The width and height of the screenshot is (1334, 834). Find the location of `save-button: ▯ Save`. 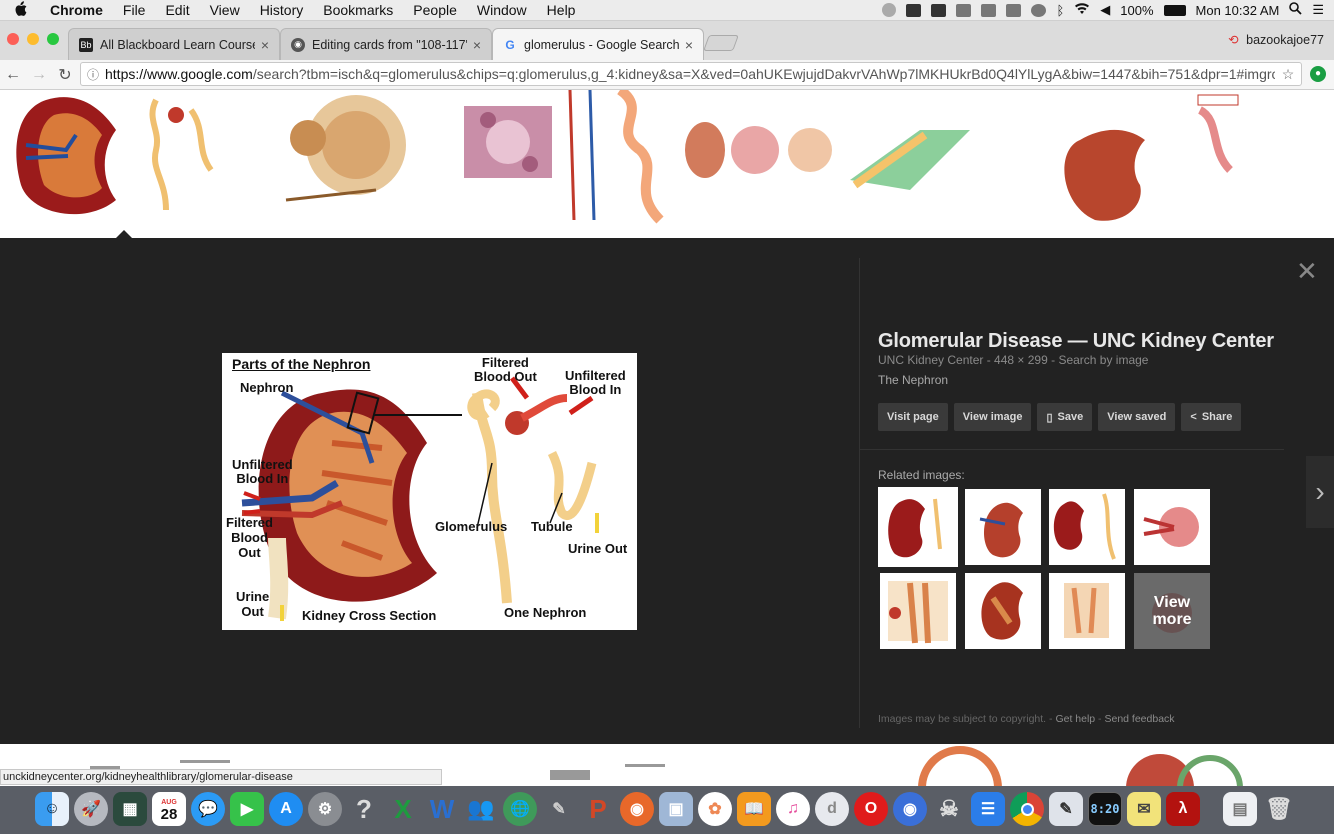

save-button: ▯ Save is located at coordinates (1065, 417).